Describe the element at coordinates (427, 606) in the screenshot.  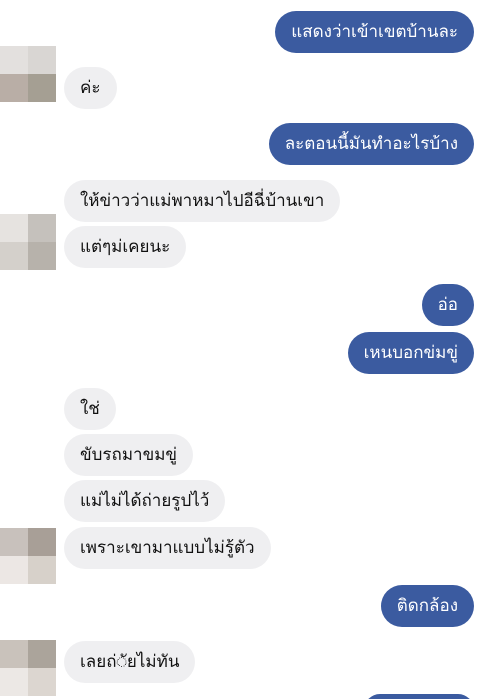
I see `outgoing-message-bubble: ติดกล้อง` at that location.